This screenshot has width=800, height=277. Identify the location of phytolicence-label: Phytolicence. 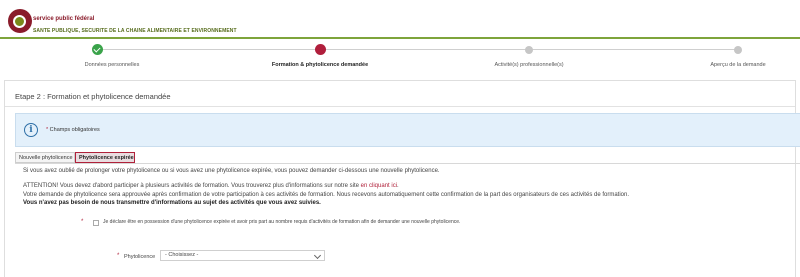
(140, 257).